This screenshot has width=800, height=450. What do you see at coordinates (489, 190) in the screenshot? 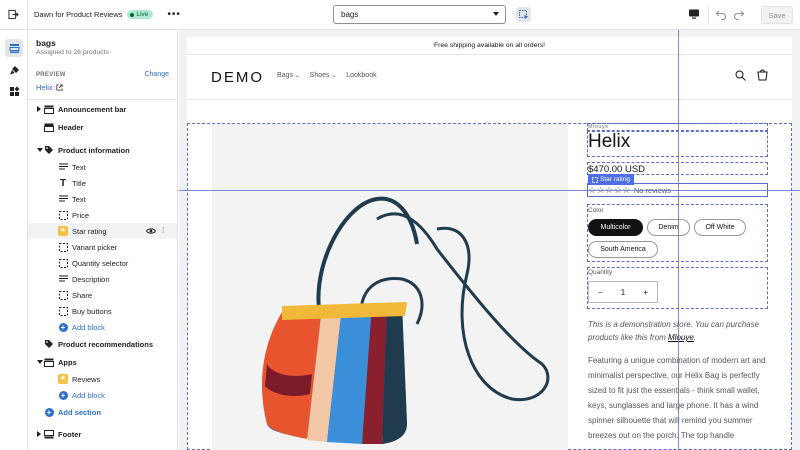
I see `horizontal-guide-line` at bounding box center [489, 190].